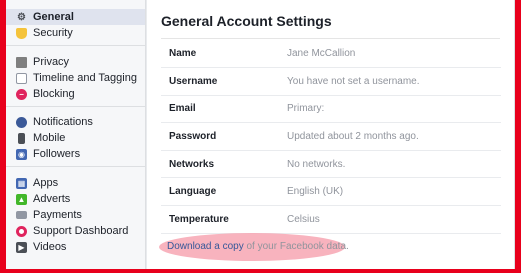  I want to click on gear-icon: ⚙, so click(21, 17).